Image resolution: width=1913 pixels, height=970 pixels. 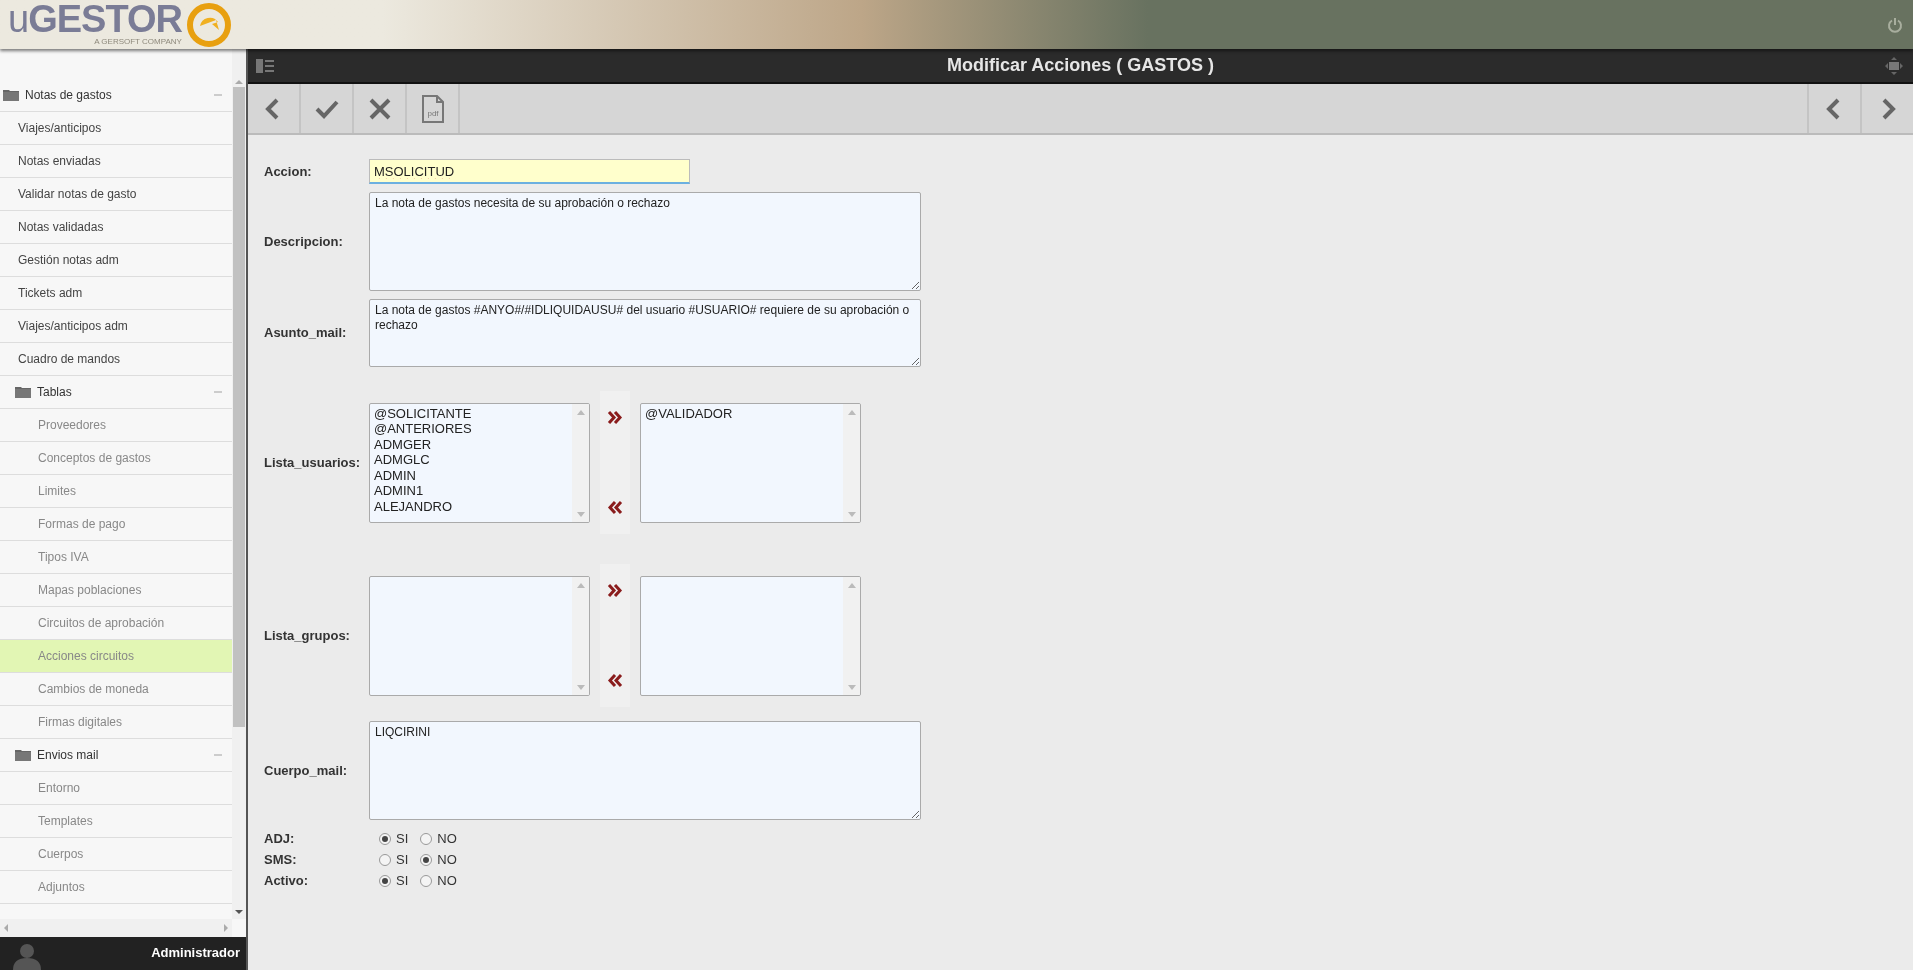 I want to click on available-list: @SOLICITANTE @ANTERIORES ADMGER ADMGLC ADMIN ADMIN1 ALEJANDRO, so click(x=479, y=462).